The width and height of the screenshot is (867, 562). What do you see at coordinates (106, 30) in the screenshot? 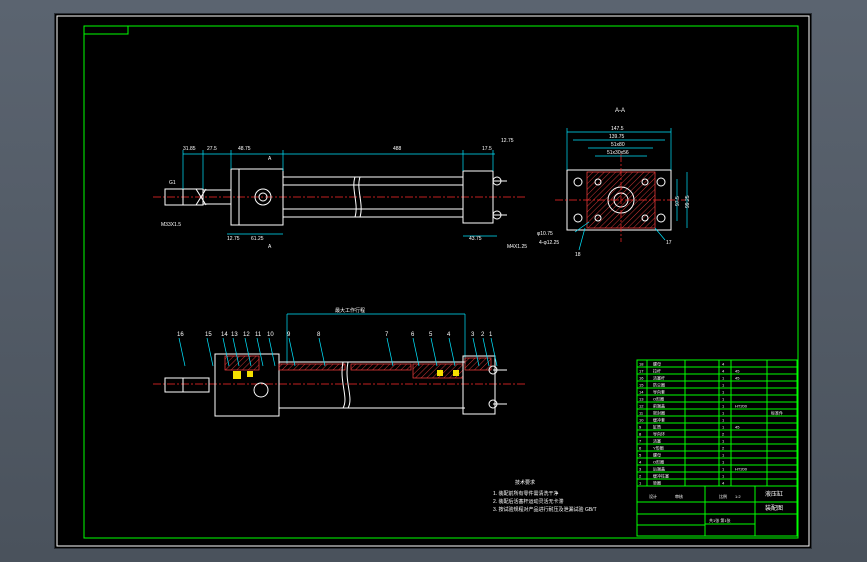
I see `corner-label-box` at bounding box center [106, 30].